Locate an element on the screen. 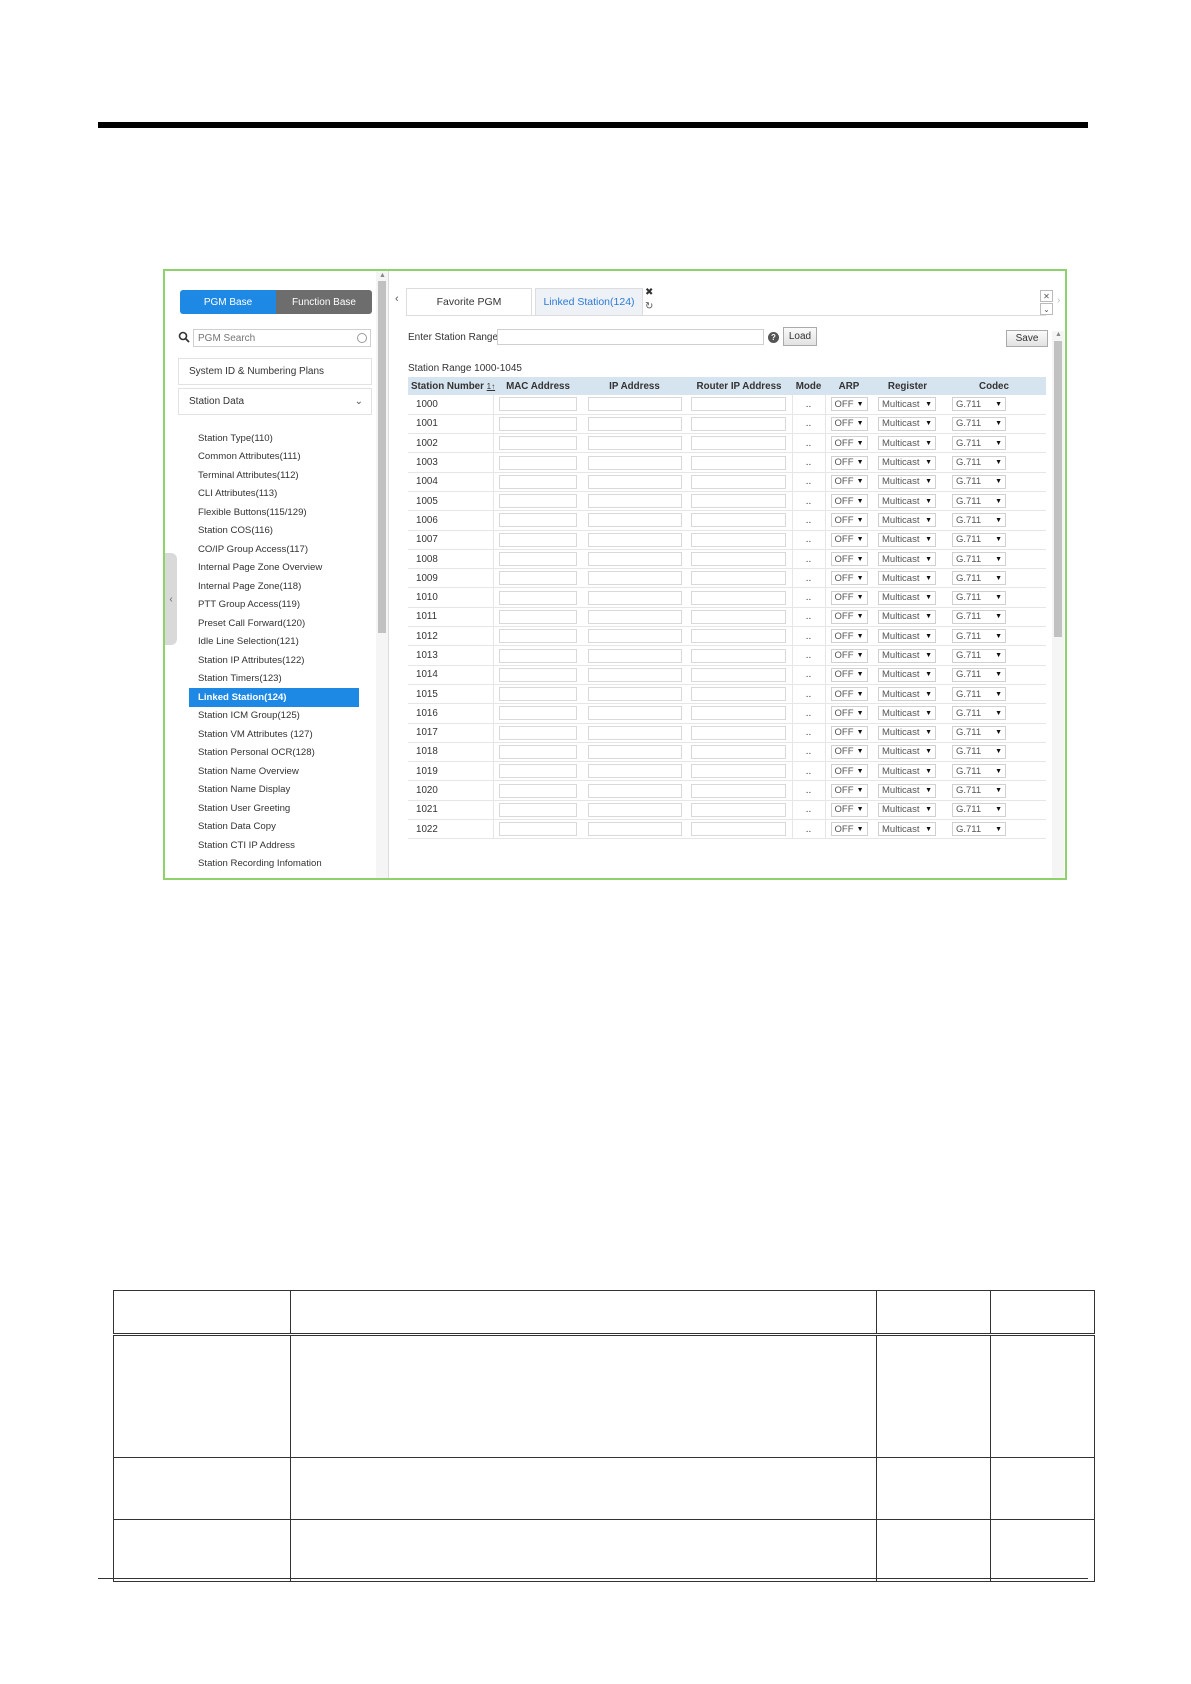 The image size is (1191, 1684). scroll-thumb is located at coordinates (382, 457).